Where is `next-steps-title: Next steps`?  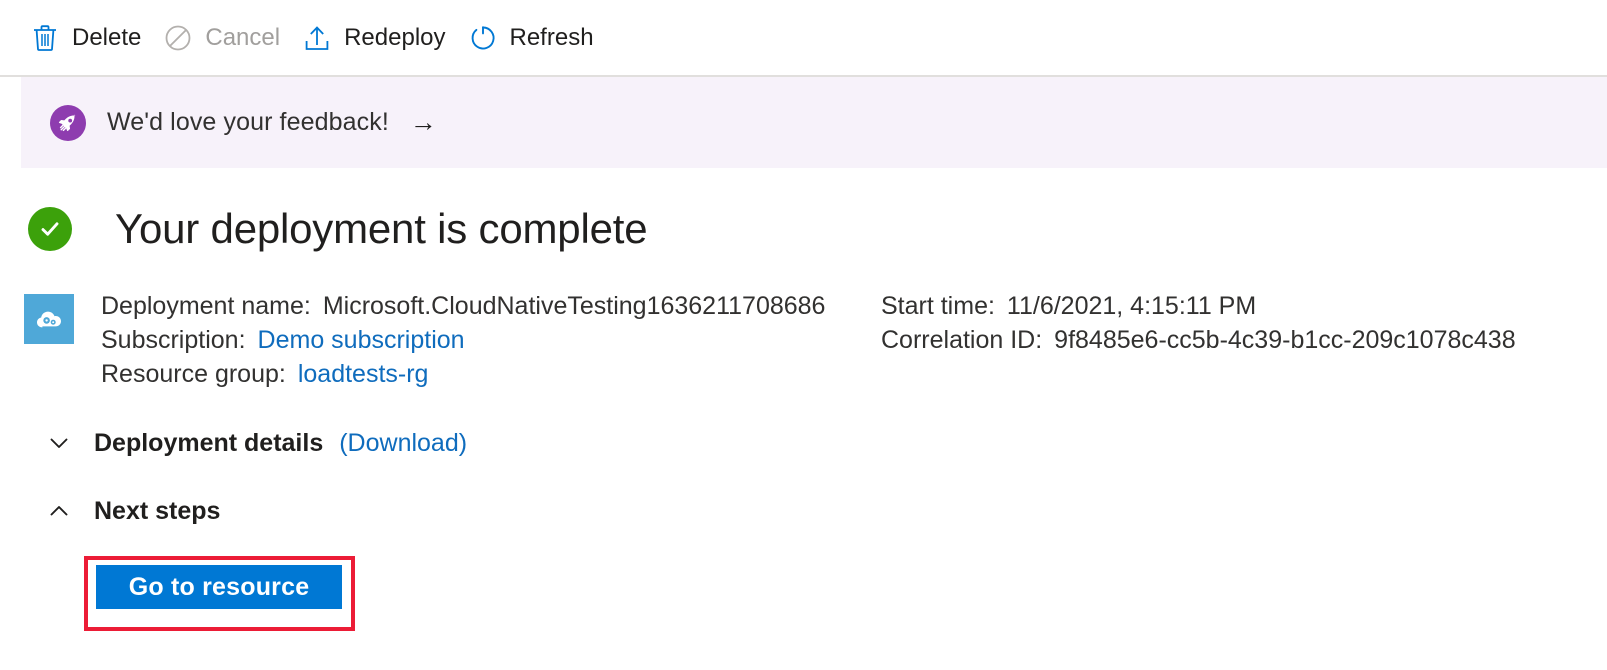 next-steps-title: Next steps is located at coordinates (157, 510).